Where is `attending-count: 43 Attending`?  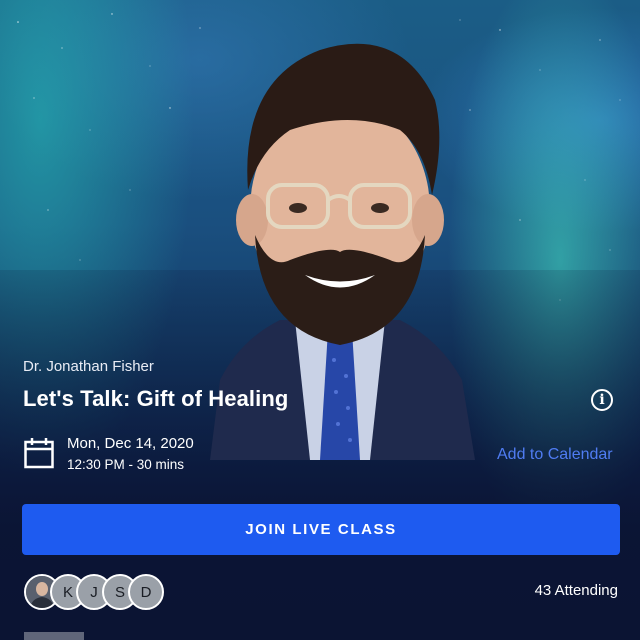
attending-count: 43 Attending is located at coordinates (576, 590).